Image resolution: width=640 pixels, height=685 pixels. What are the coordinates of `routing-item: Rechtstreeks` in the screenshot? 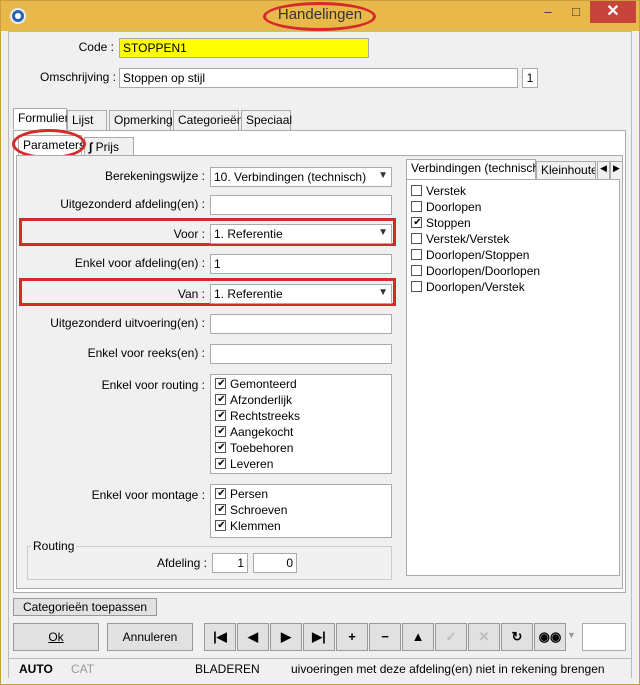 It's located at (257, 417).